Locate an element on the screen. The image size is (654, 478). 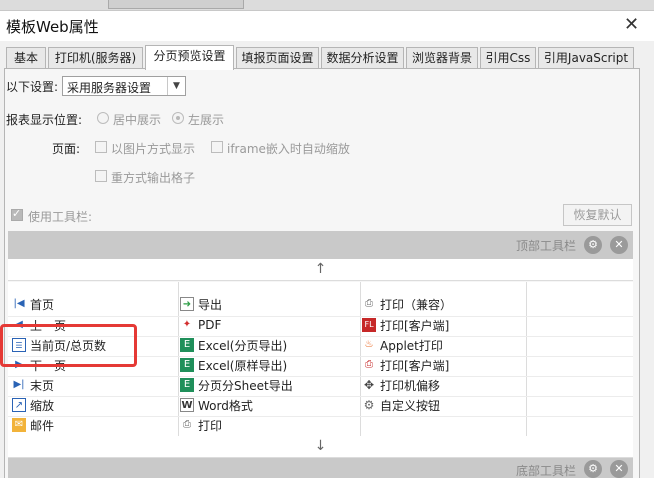
iframe-scale-checkbox is located at coordinates (217, 147).